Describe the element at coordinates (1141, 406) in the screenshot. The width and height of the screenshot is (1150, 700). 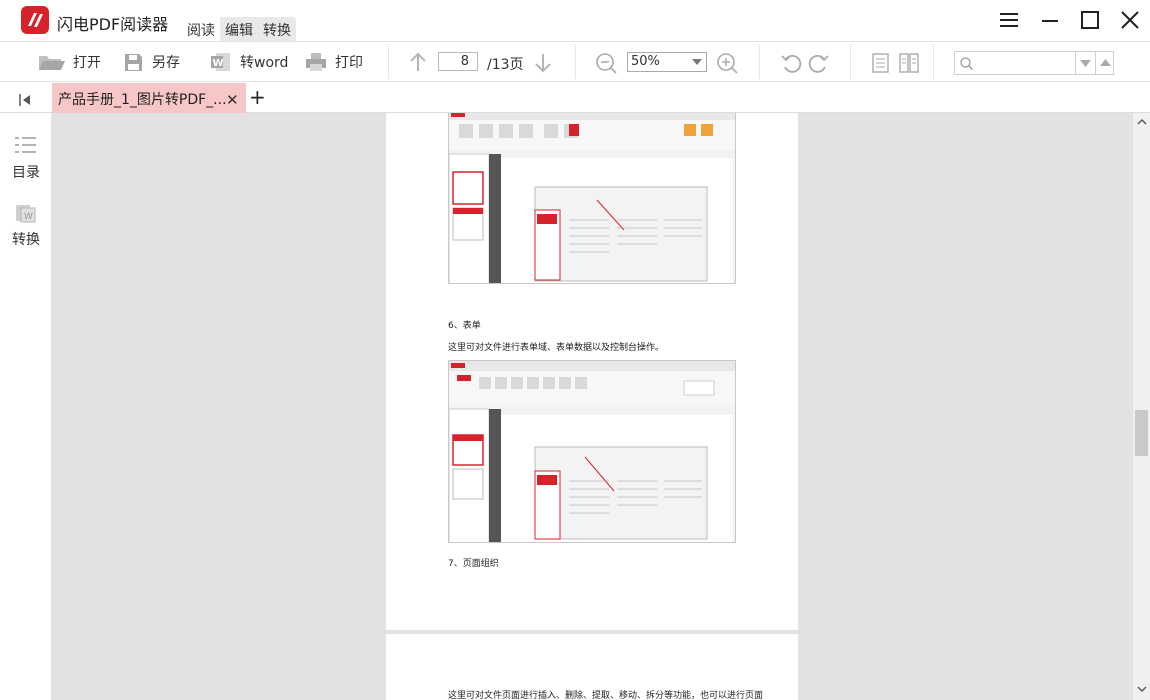
I see `vertical-scrollbar` at that location.